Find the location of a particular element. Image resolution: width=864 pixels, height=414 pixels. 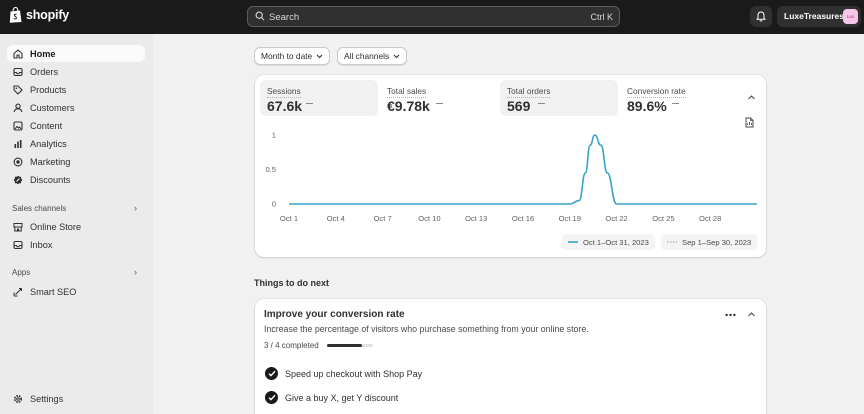

metric-sessions: Sessions 67.6k is located at coordinates (319, 98).